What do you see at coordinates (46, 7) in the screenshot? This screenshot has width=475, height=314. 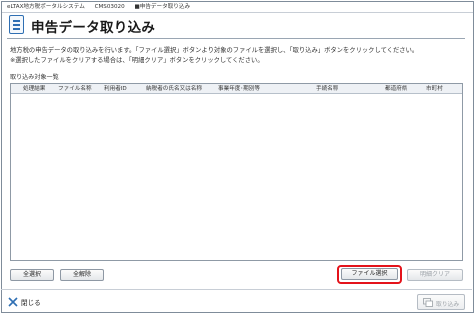 I see `app-name: eLTAX地方税ポータルシステム` at bounding box center [46, 7].